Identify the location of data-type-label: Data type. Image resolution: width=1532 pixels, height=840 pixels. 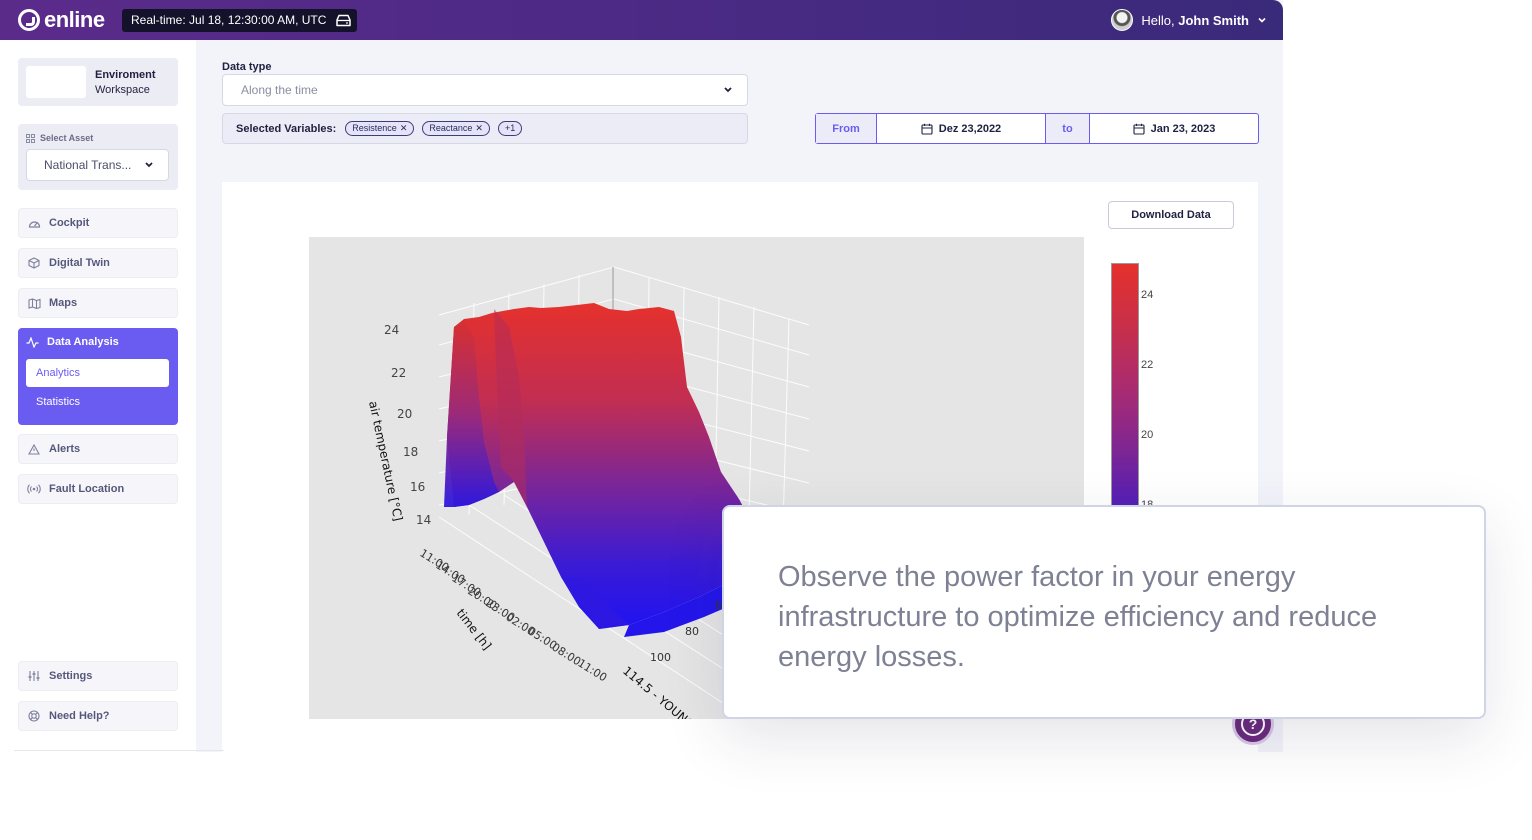
(247, 67).